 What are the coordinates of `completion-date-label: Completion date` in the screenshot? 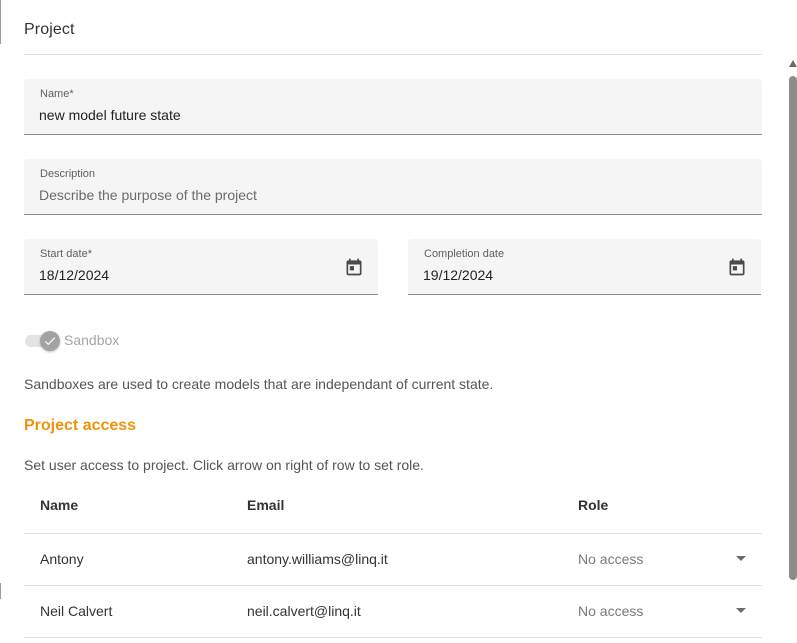 It's located at (464, 254).